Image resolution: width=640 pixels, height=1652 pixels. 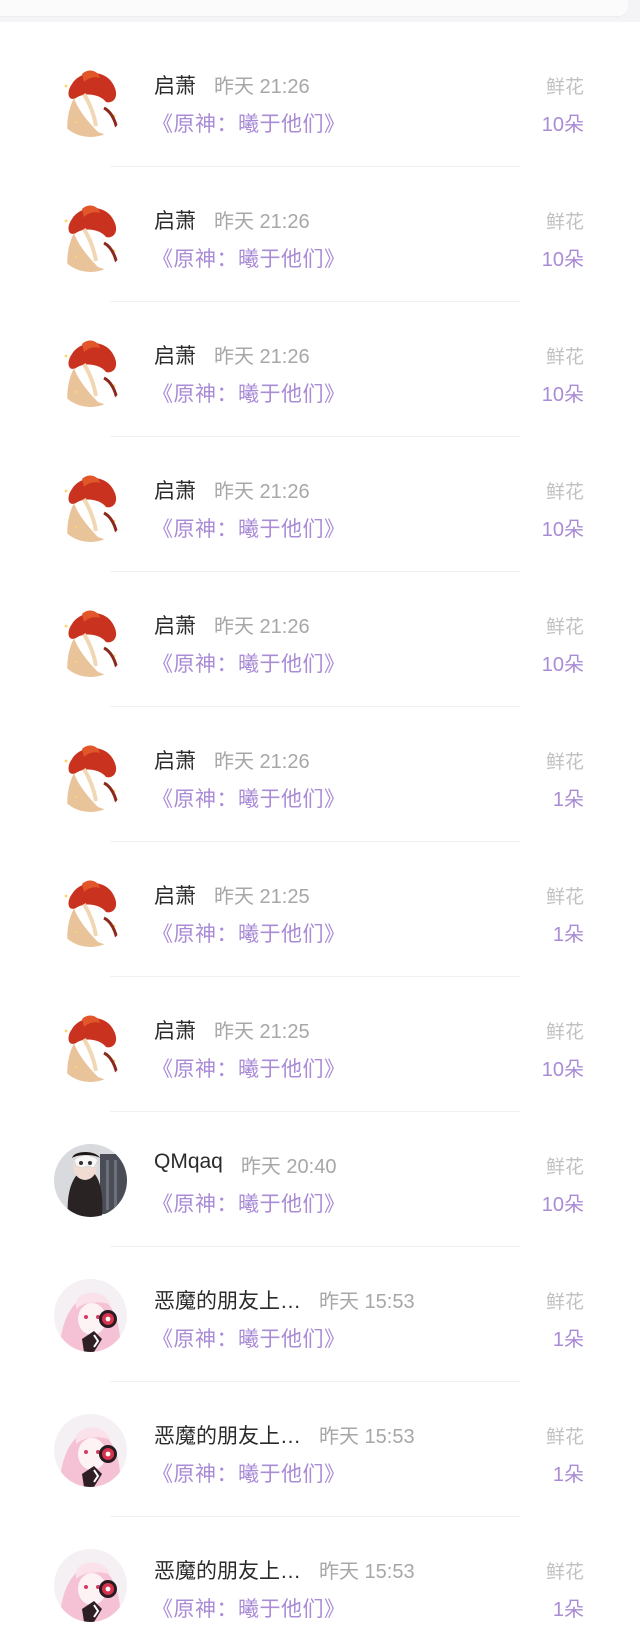 I want to click on list-item: 启萧 昨天 21:25 《原神：曦于他们》 鲜花 10朵, so click(x=320, y=1044).